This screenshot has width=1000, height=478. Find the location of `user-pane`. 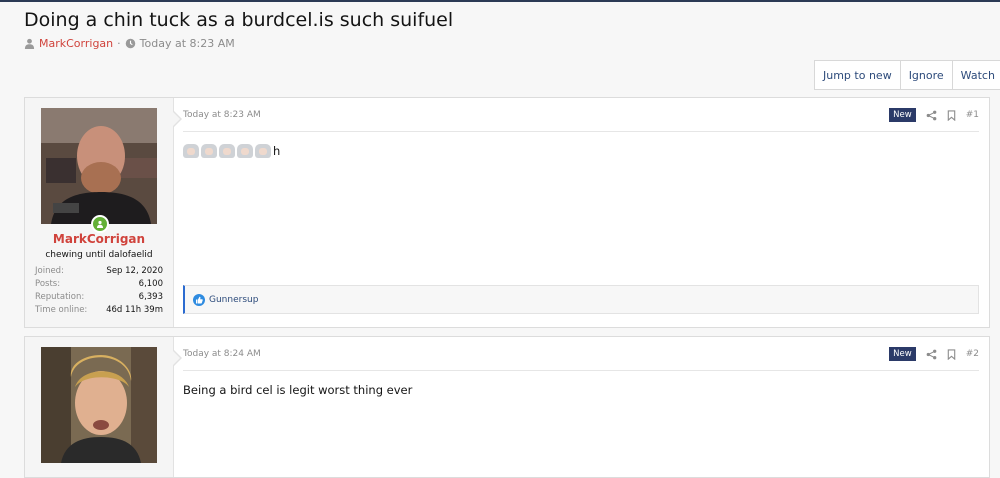

user-pane is located at coordinates (99, 407).